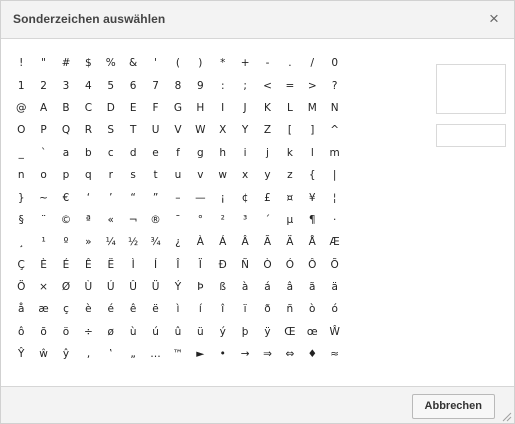 Image resolution: width=515 pixels, height=424 pixels. What do you see at coordinates (223, 63) in the screenshot?
I see `char-cell: *` at bounding box center [223, 63].